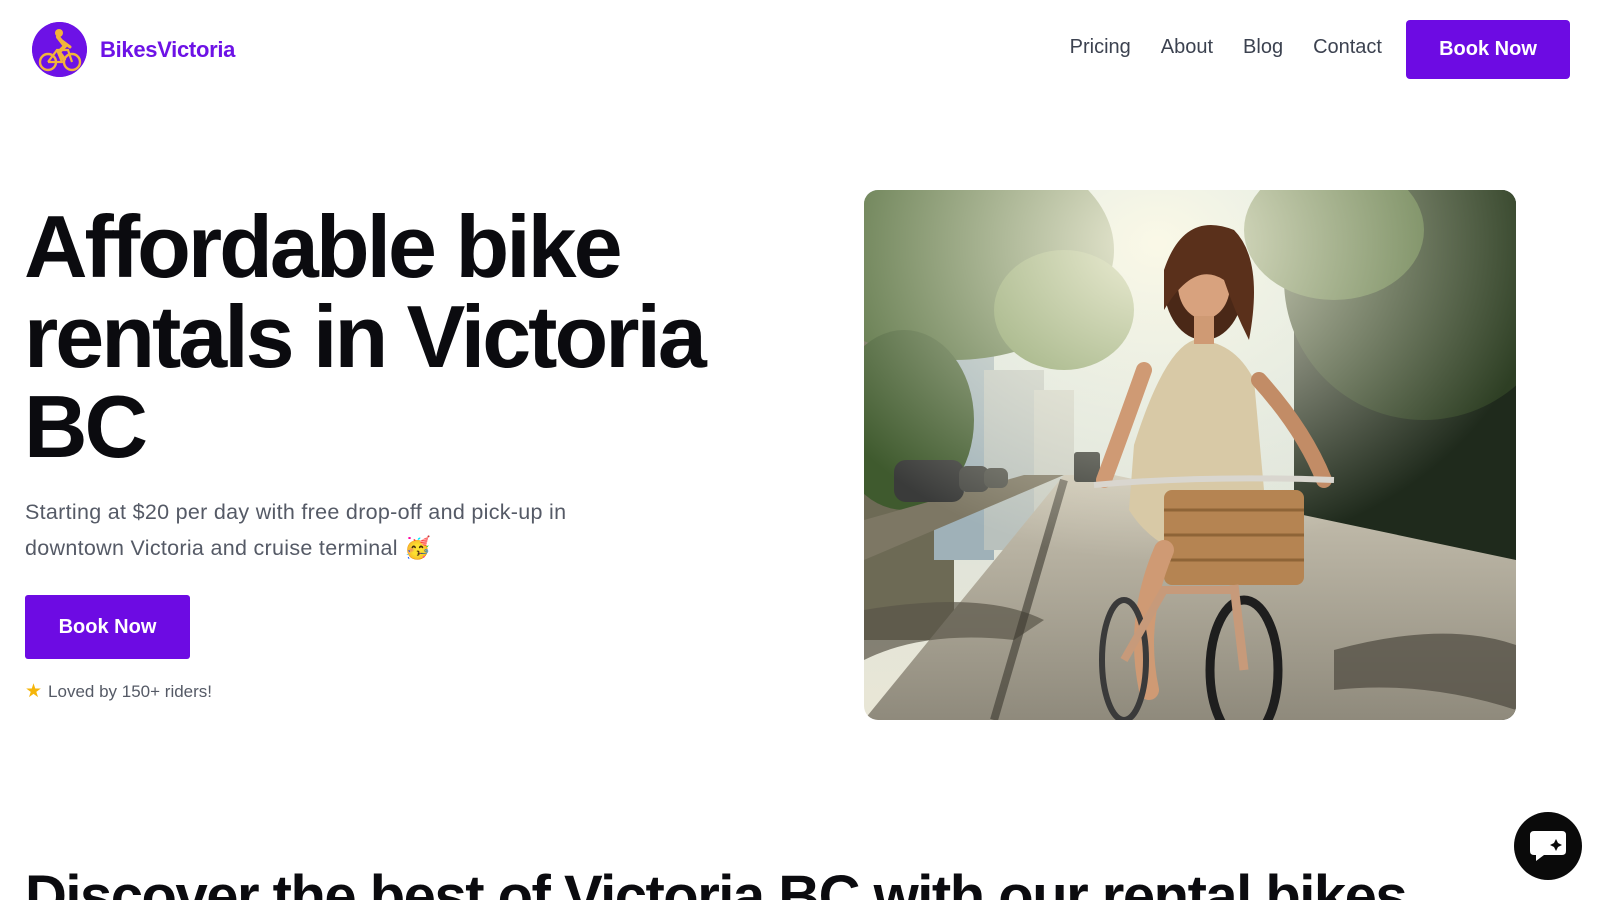  What do you see at coordinates (59, 49) in the screenshot?
I see `cyclist-icon` at bounding box center [59, 49].